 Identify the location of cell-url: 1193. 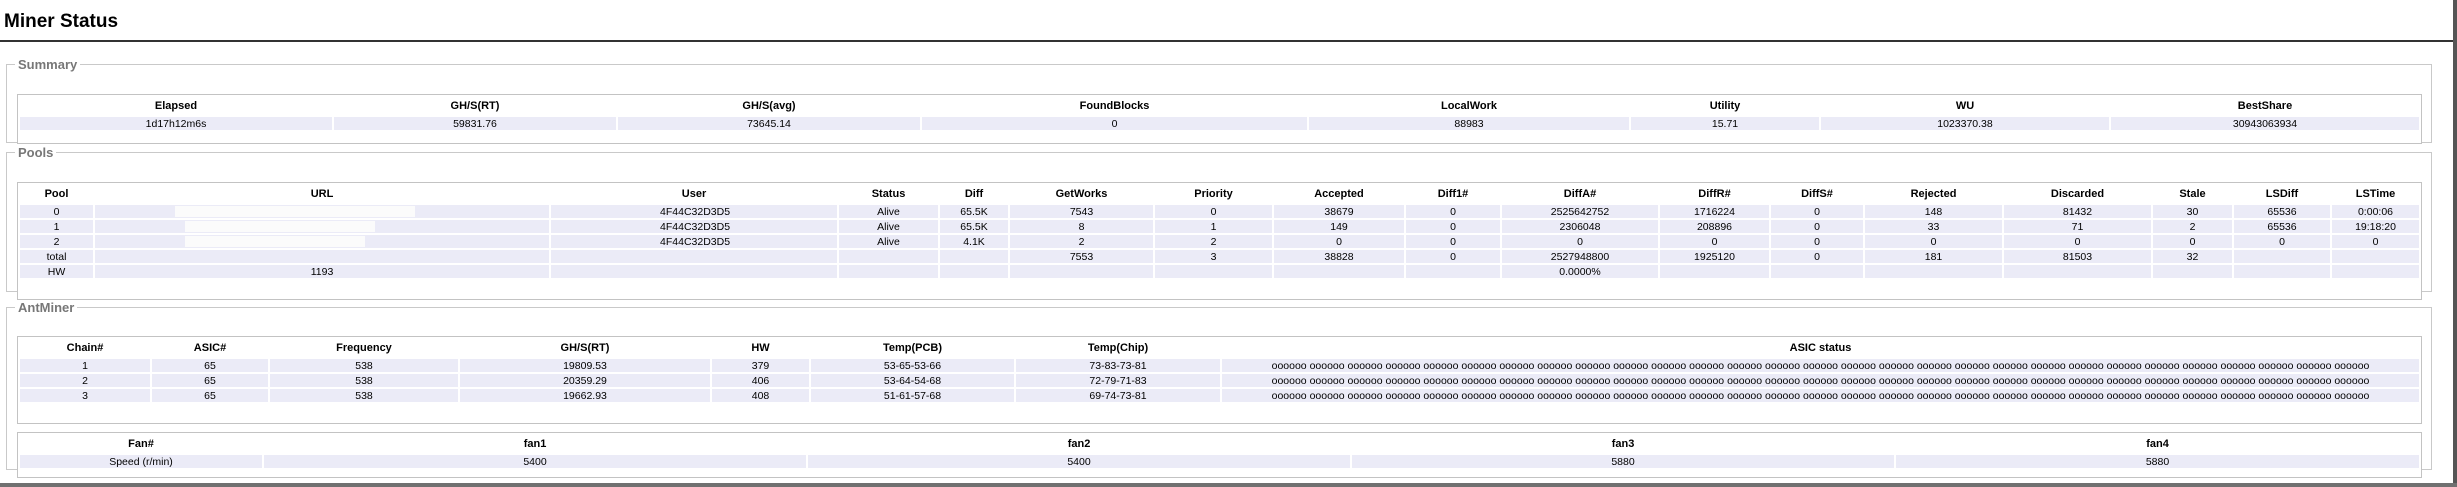
(322, 271).